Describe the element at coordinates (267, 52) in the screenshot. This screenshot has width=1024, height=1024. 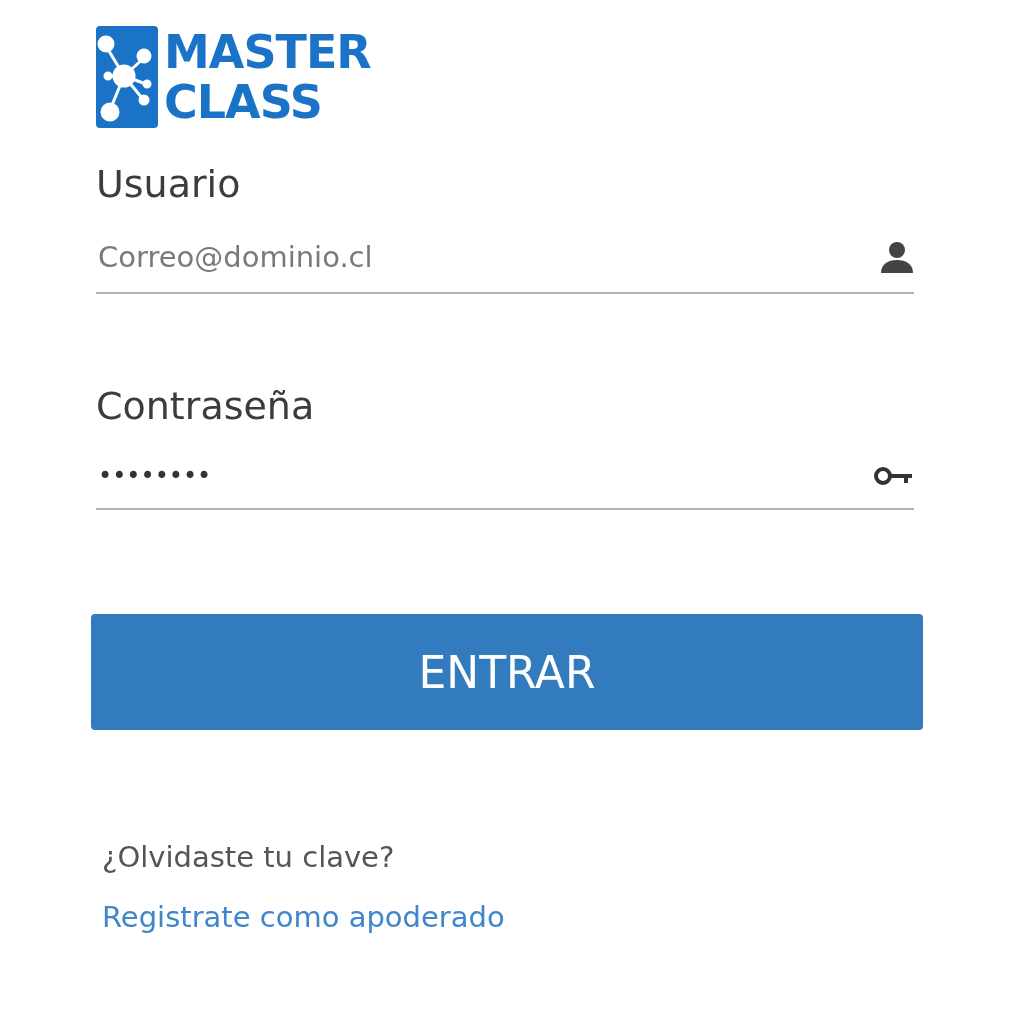
I see `logo-text: MASTER` at that location.